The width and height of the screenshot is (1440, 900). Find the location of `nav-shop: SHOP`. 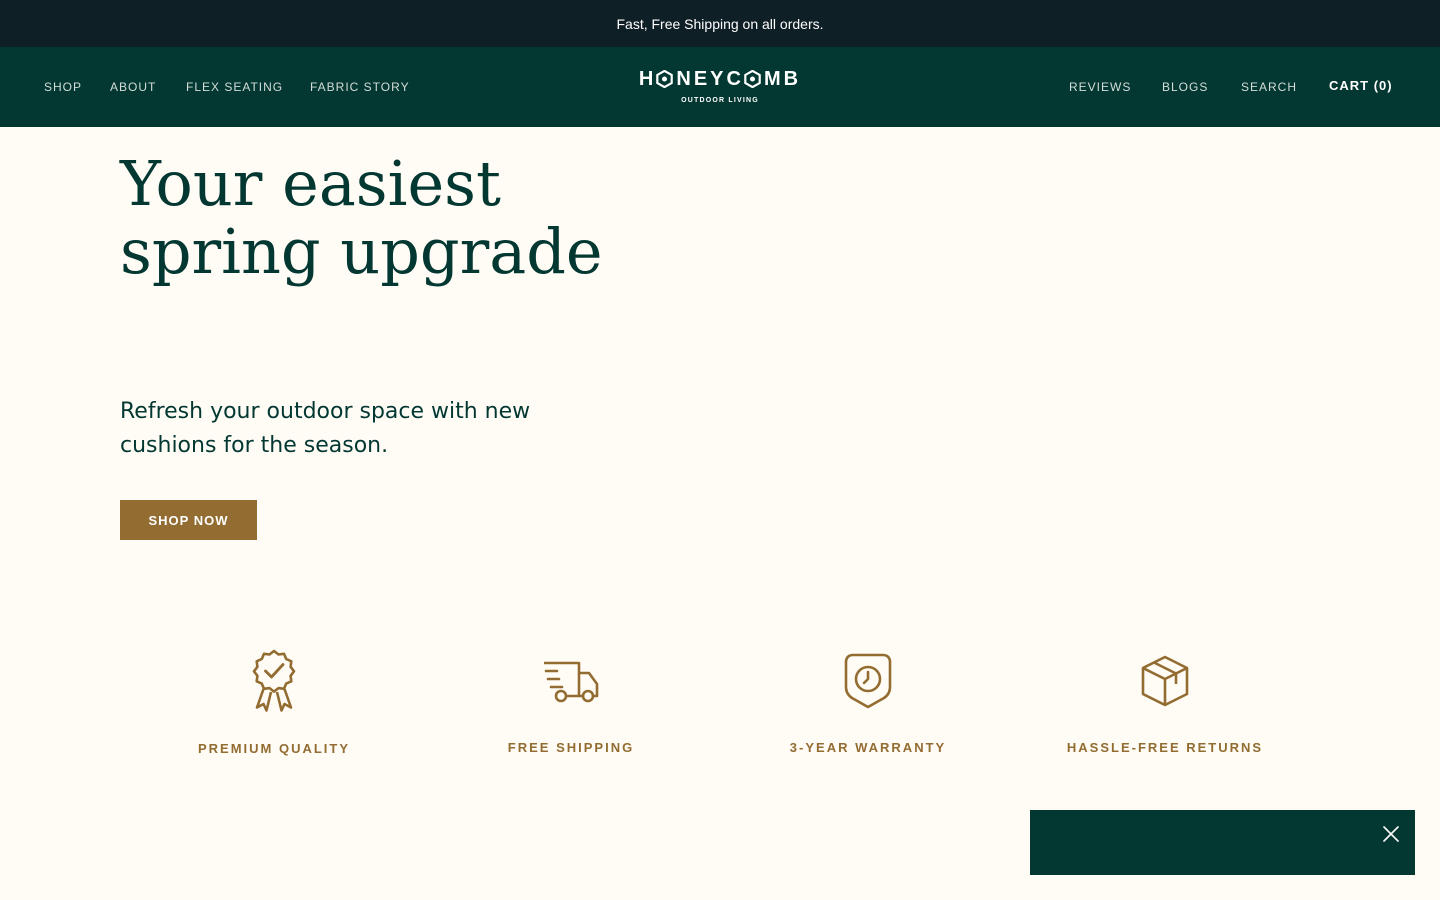

nav-shop: SHOP is located at coordinates (63, 87).